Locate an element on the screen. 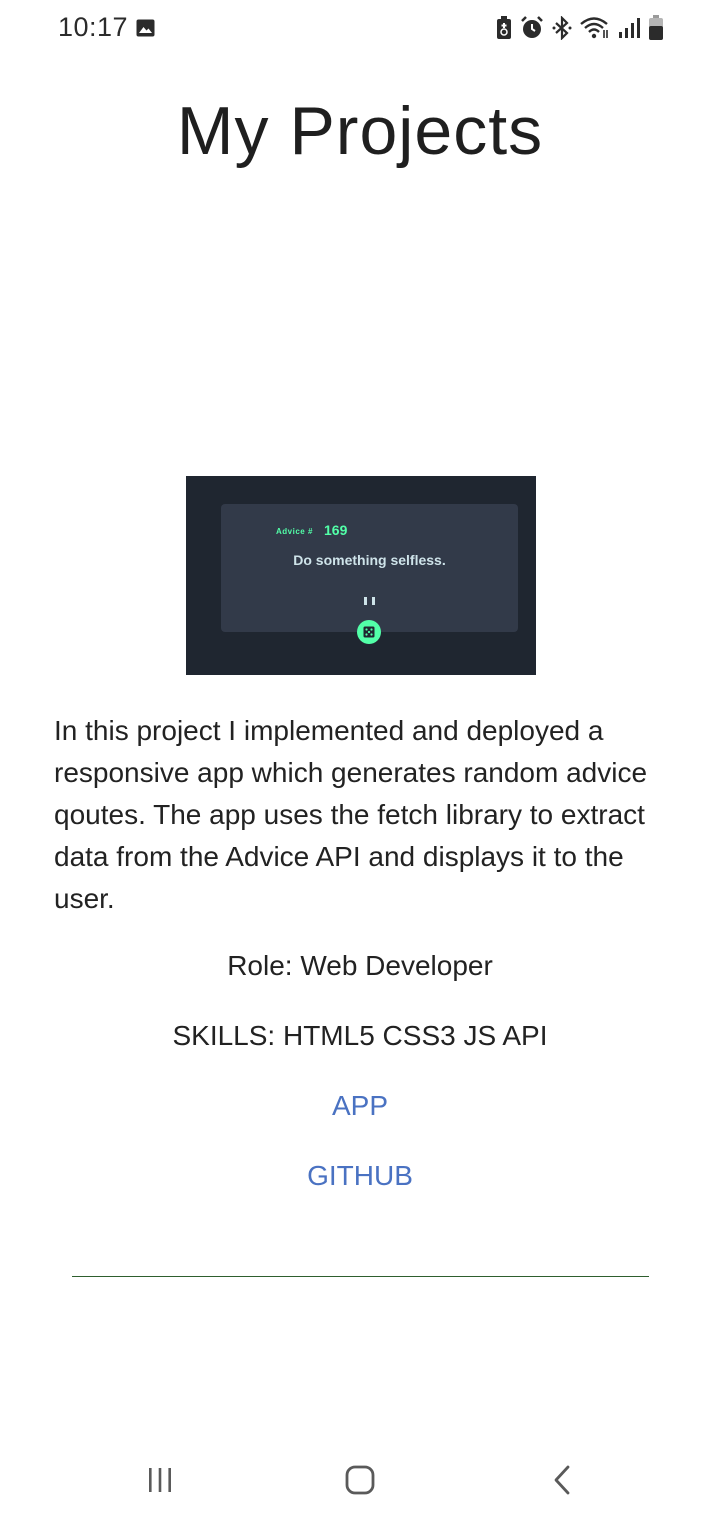 The width and height of the screenshot is (720, 1520). github-link: GITHUB is located at coordinates (360, 1175).